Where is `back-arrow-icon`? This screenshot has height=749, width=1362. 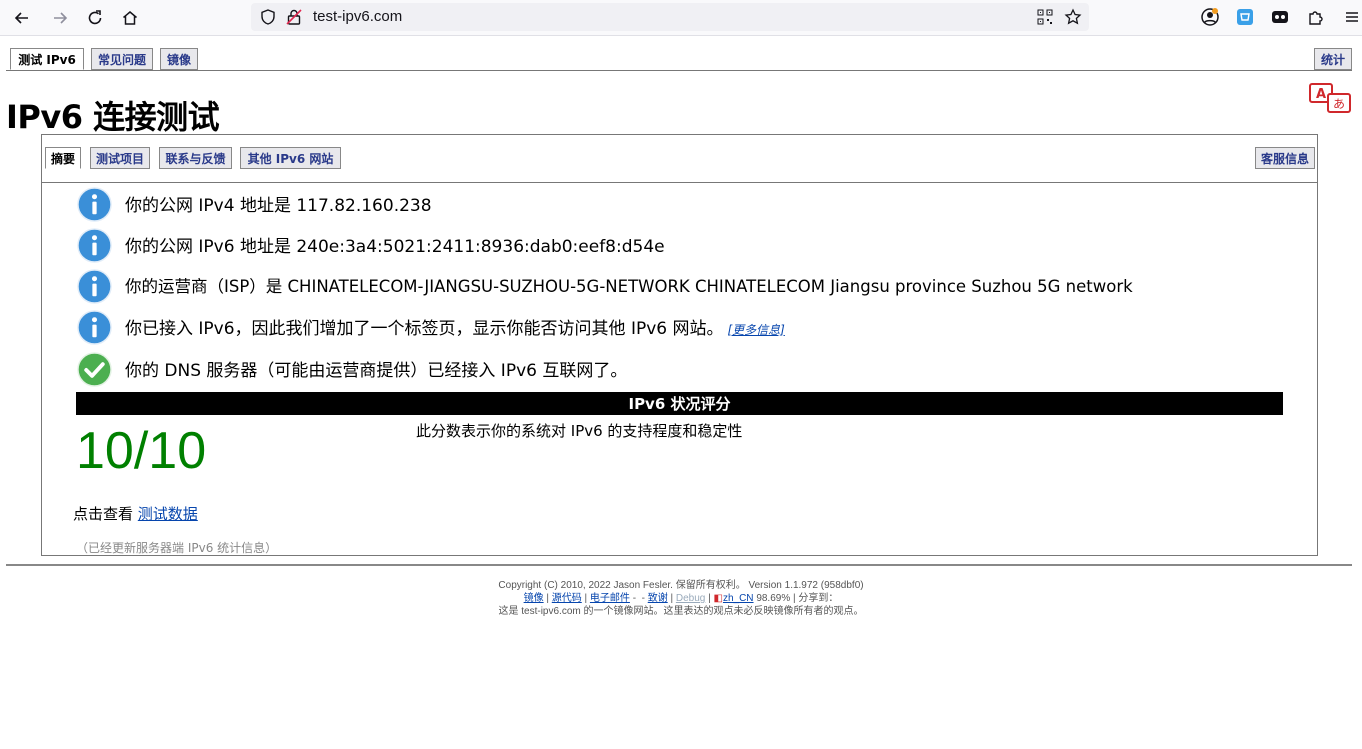
back-arrow-icon is located at coordinates (21, 18).